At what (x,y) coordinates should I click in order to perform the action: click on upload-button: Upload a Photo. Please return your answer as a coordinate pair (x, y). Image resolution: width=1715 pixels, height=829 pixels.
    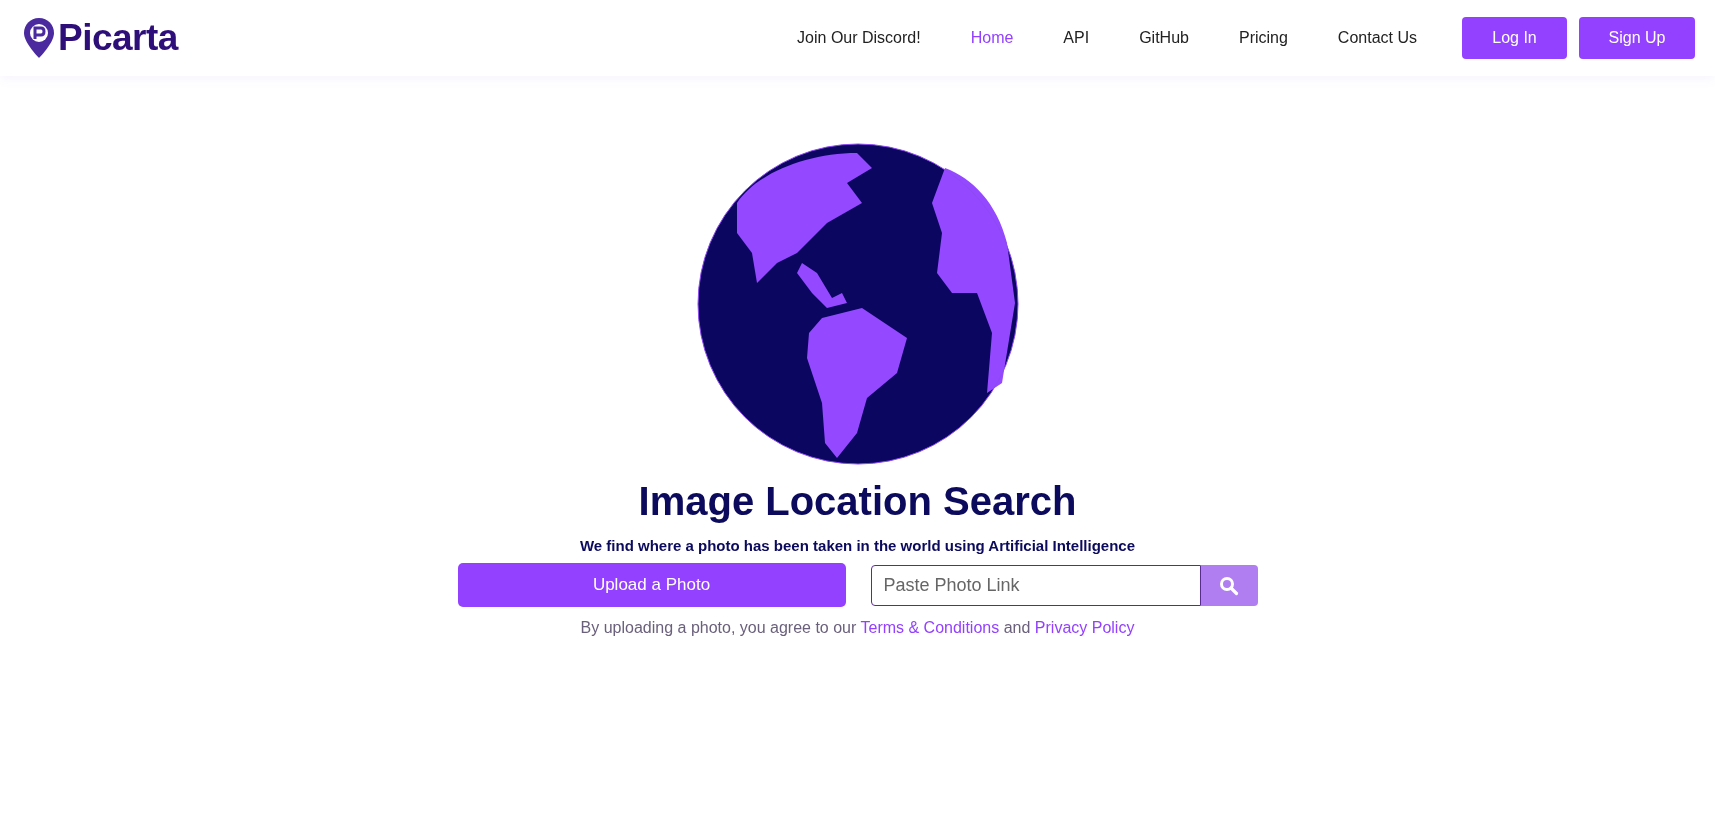
    Looking at the image, I should click on (651, 585).